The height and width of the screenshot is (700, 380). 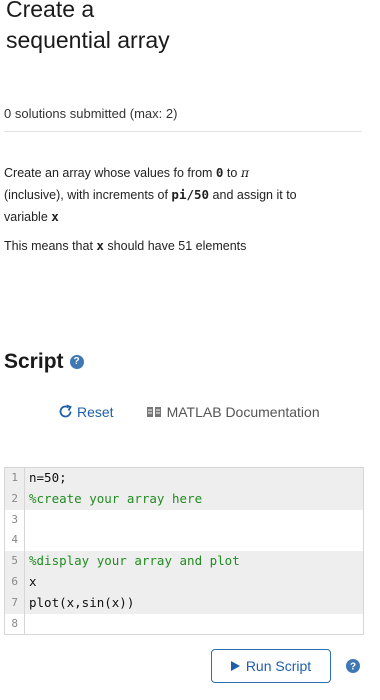 I want to click on run-script-button: Run Script, so click(x=271, y=666).